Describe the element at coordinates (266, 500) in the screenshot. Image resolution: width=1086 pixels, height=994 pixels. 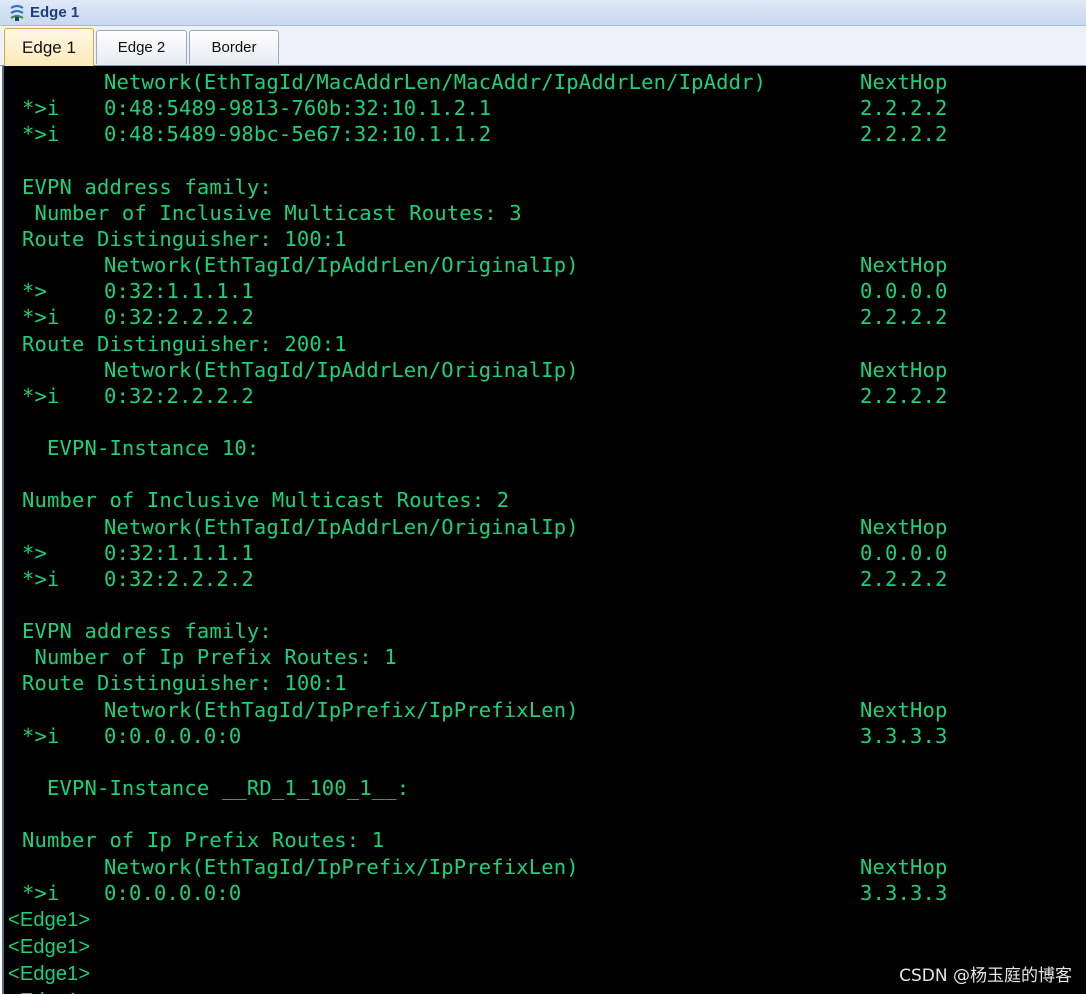
I see `route-flag: Number of Inclusive Multicast Routes: 2` at that location.